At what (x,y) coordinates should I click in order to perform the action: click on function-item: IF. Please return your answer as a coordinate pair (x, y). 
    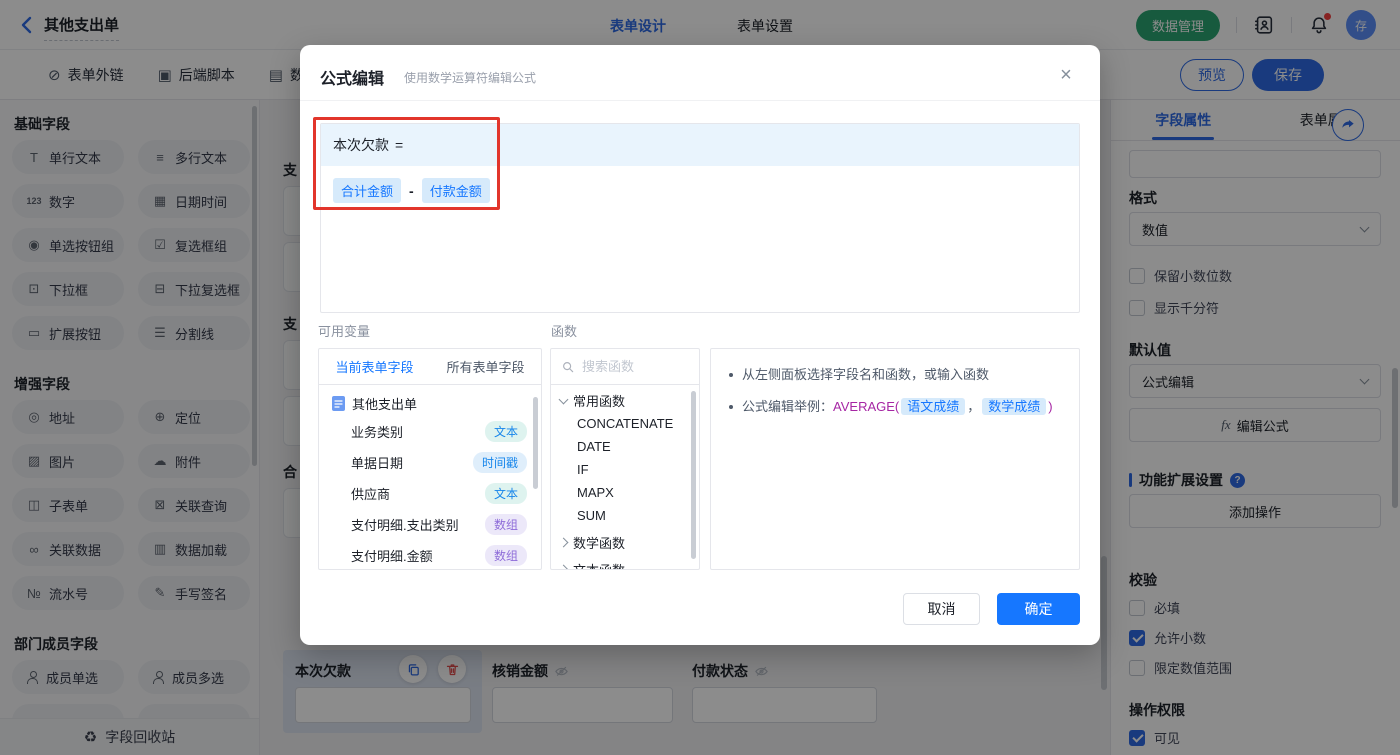
    Looking at the image, I should click on (625, 469).